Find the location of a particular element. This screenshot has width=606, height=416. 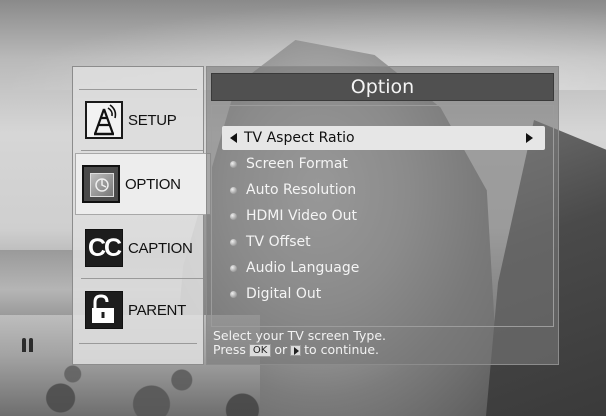

menu-item-label: Screen Format is located at coordinates (297, 164).